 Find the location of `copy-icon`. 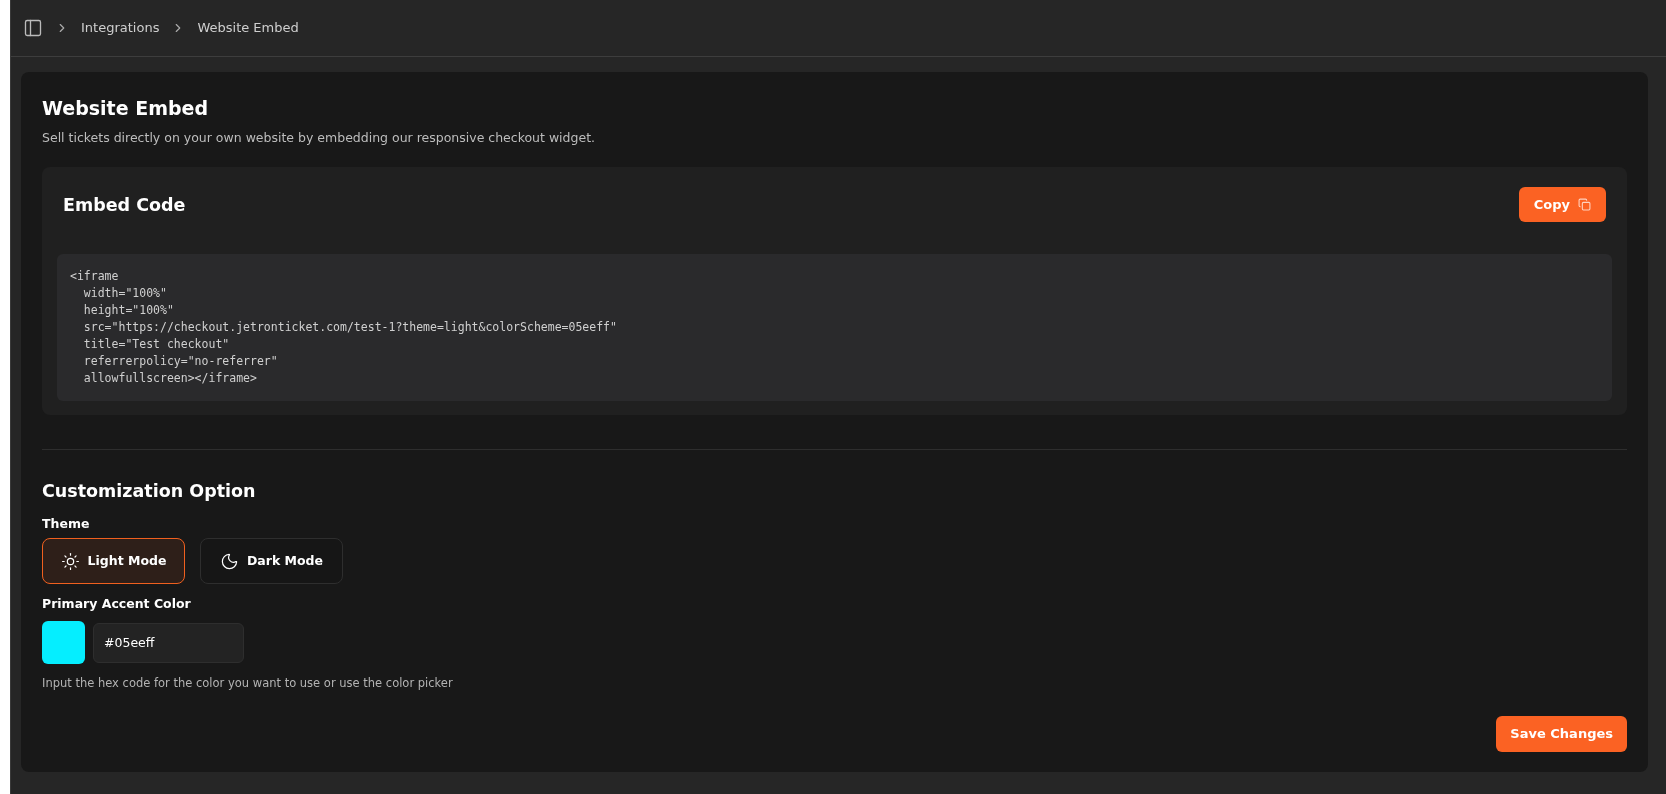

copy-icon is located at coordinates (1584, 205).